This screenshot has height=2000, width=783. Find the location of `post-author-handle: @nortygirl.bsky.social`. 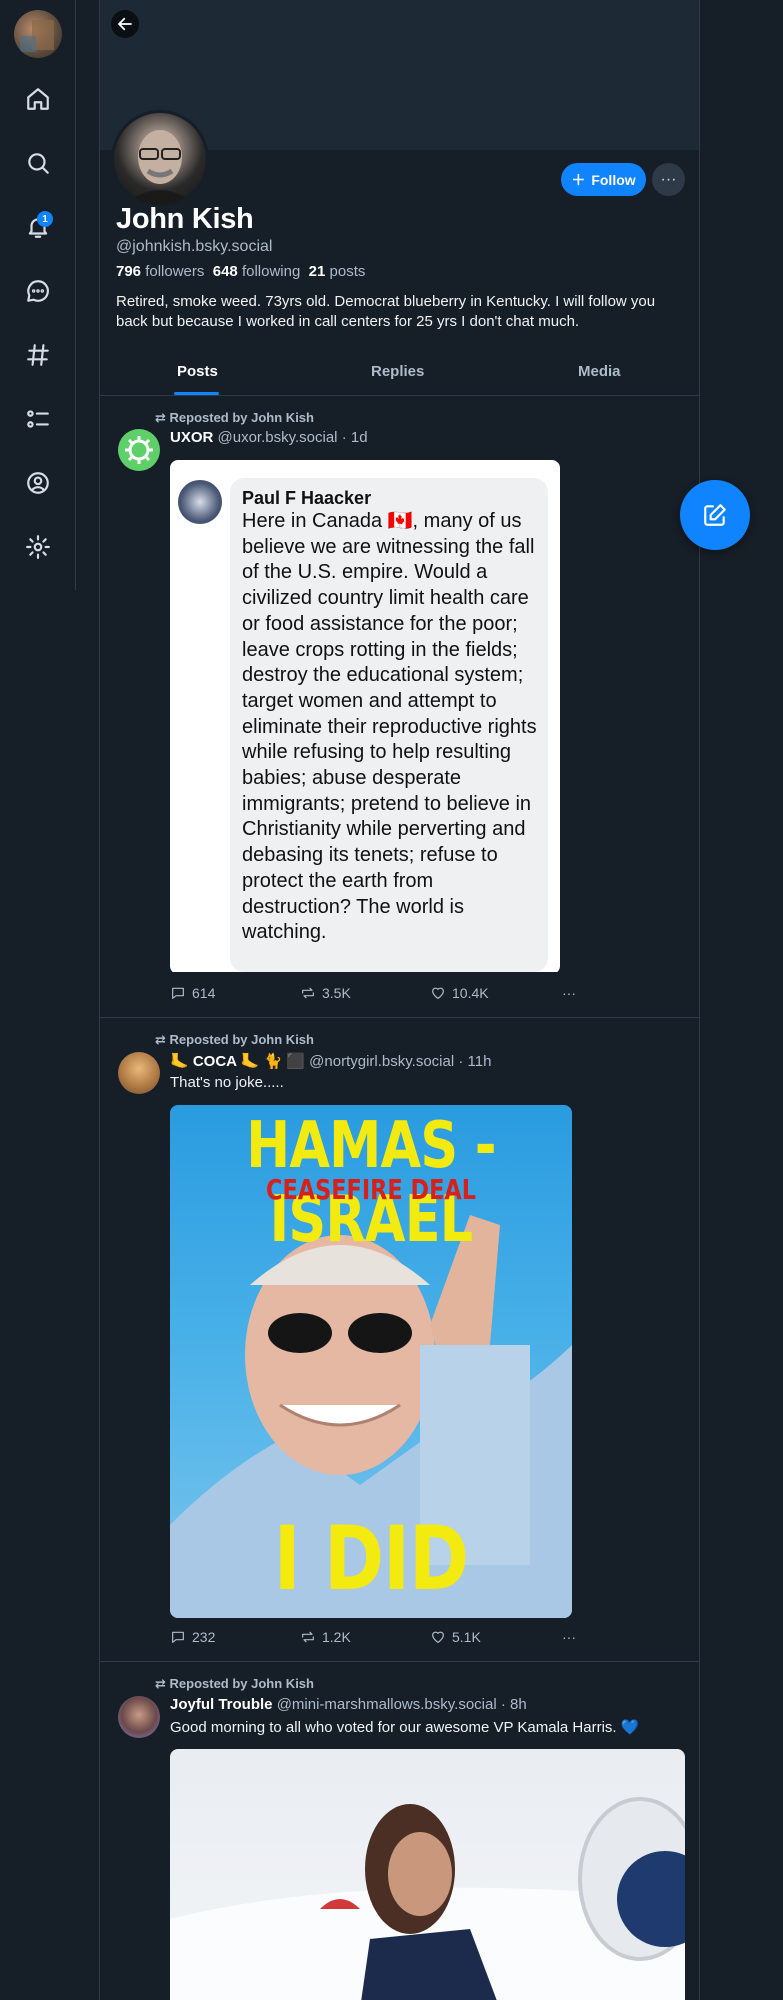

post-author-handle: @nortygirl.bsky.social is located at coordinates (381, 1061).